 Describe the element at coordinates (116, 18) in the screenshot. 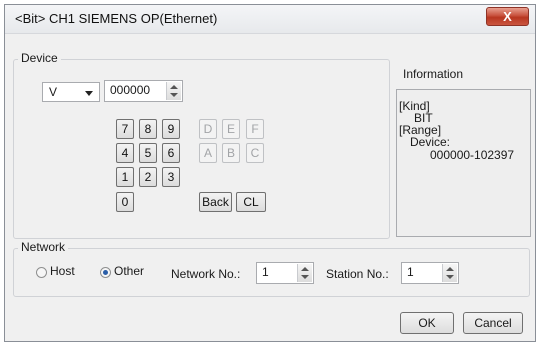

I see `window-title: <Bit> CH1 SIEMENS OP(Ethernet)` at that location.